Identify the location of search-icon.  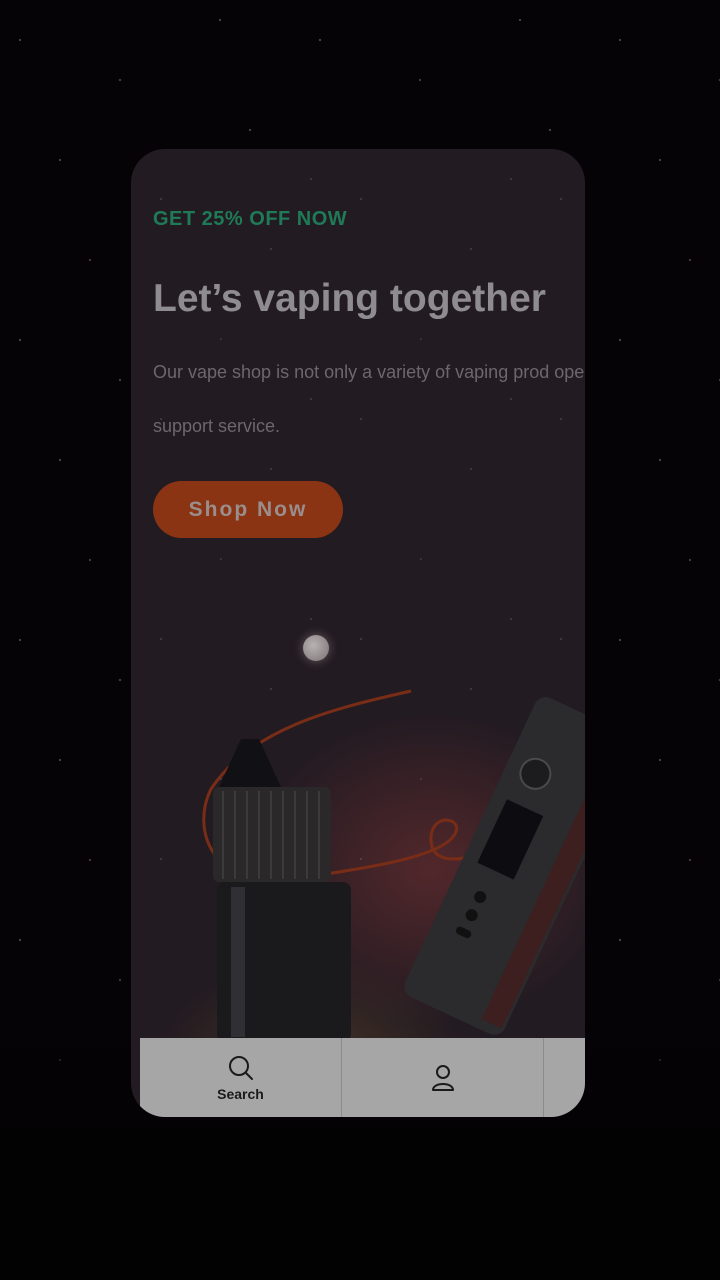
(240, 1067).